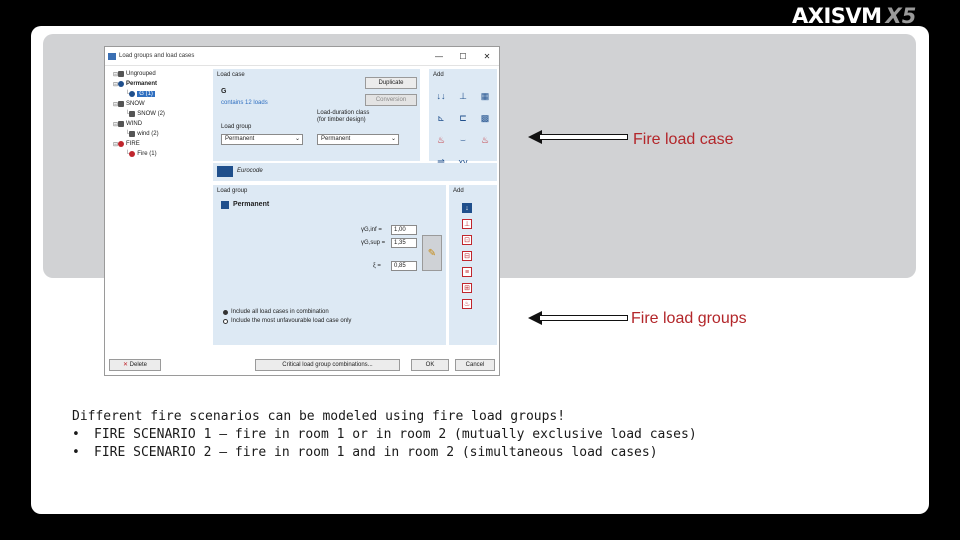 This screenshot has width=960, height=540. Describe the element at coordinates (441, 140) in the screenshot. I see `fire-load-icon: ♨` at that location.